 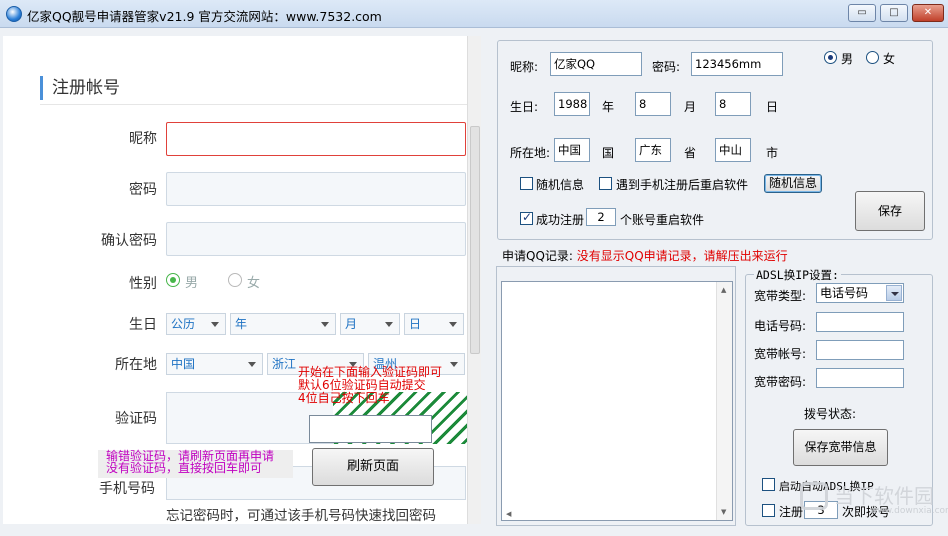 What do you see at coordinates (617, 401) in the screenshot?
I see `records-list: ▲ ▼ ◀` at bounding box center [617, 401].